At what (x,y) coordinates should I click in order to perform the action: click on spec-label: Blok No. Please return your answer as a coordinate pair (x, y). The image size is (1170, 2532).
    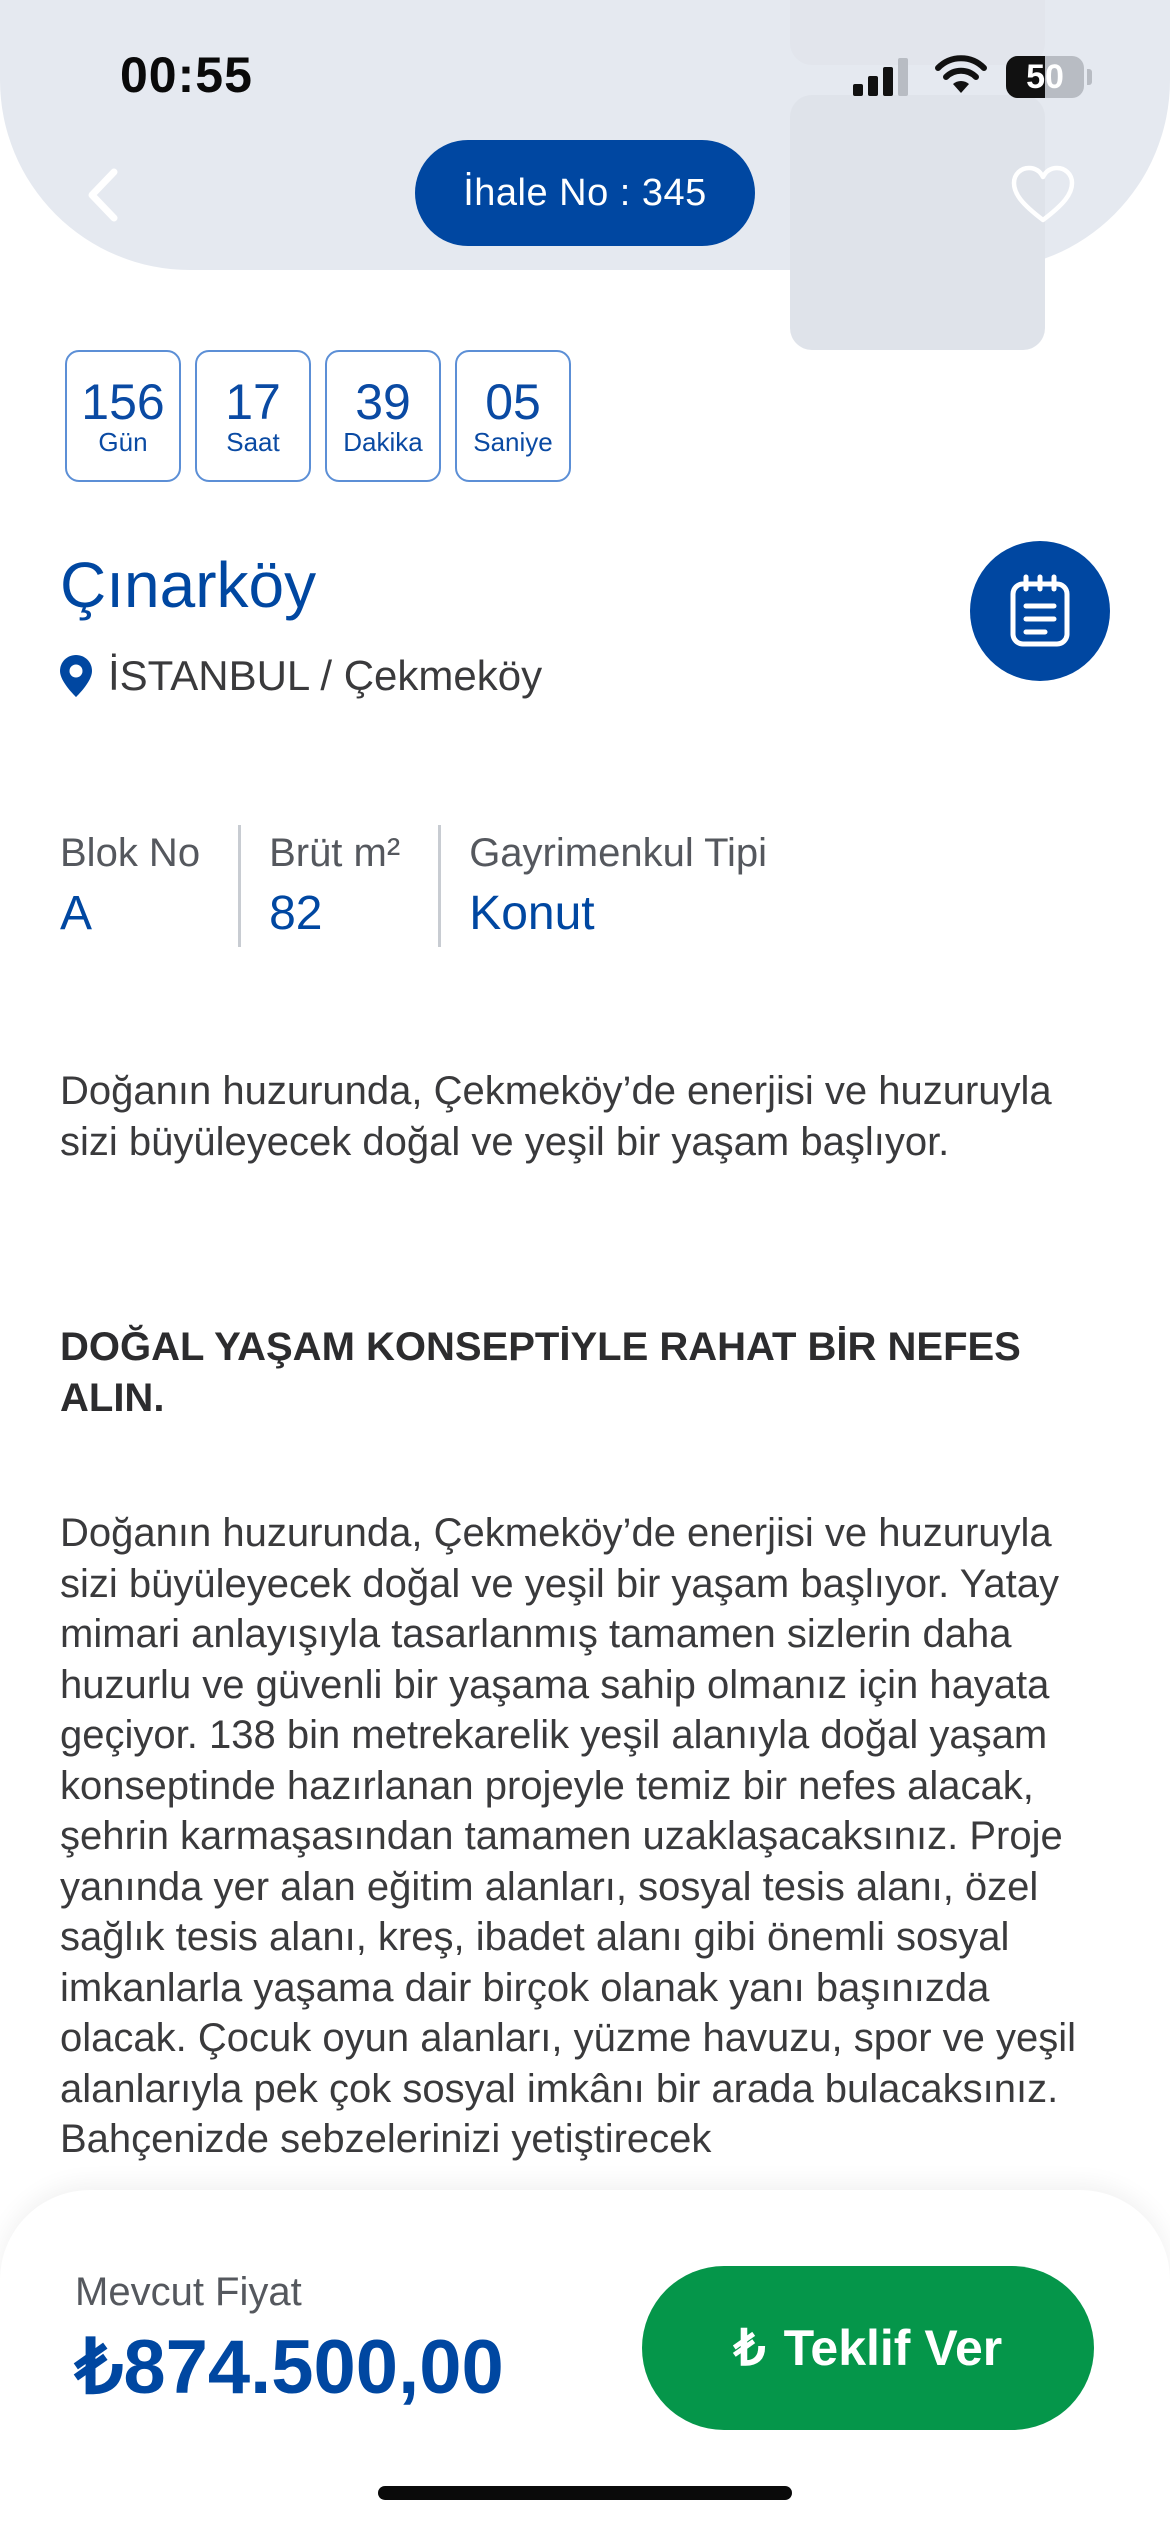
    Looking at the image, I should click on (130, 853).